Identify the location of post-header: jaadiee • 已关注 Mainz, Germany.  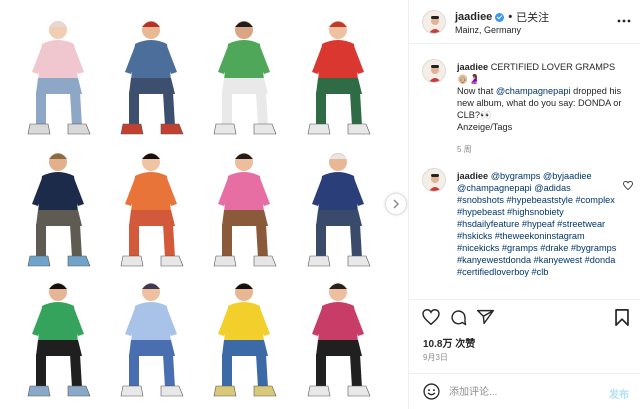
(524, 22).